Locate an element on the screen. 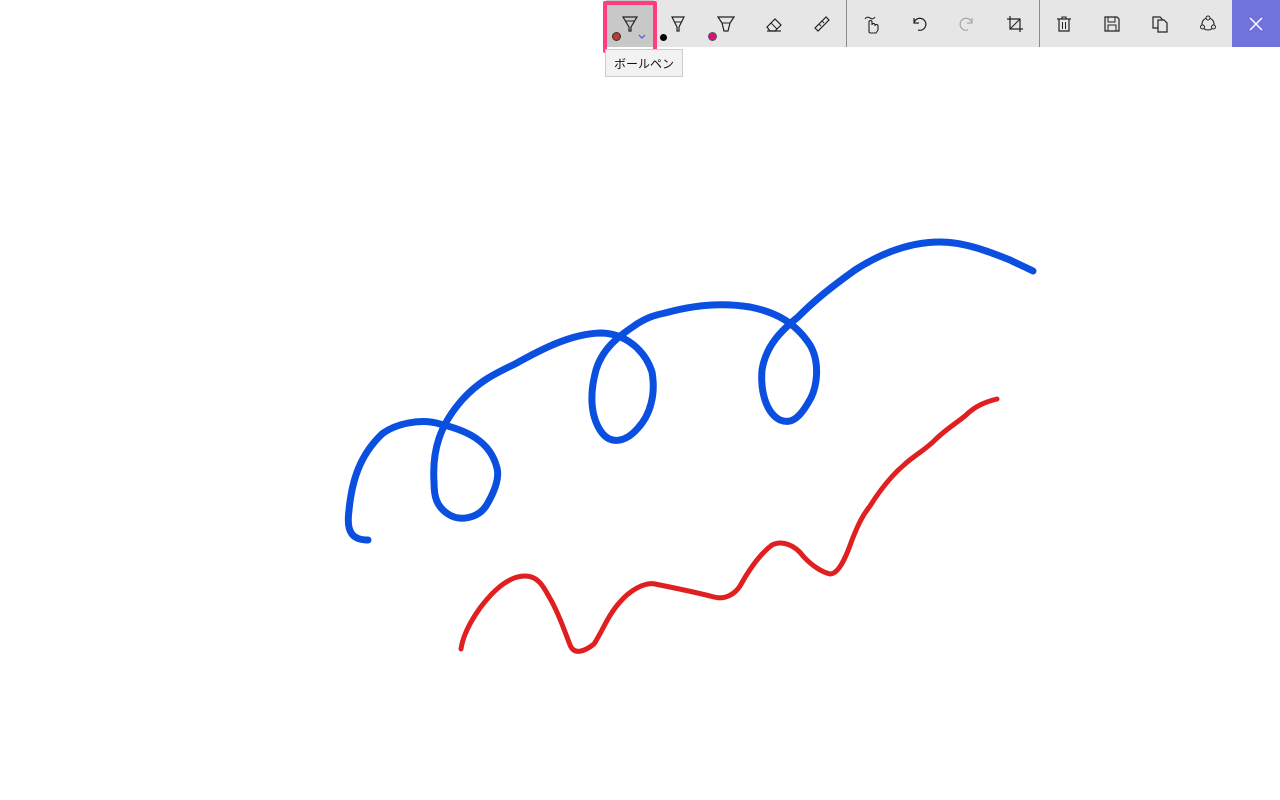 The width and height of the screenshot is (1280, 800). highlighter-button is located at coordinates (726, 23).